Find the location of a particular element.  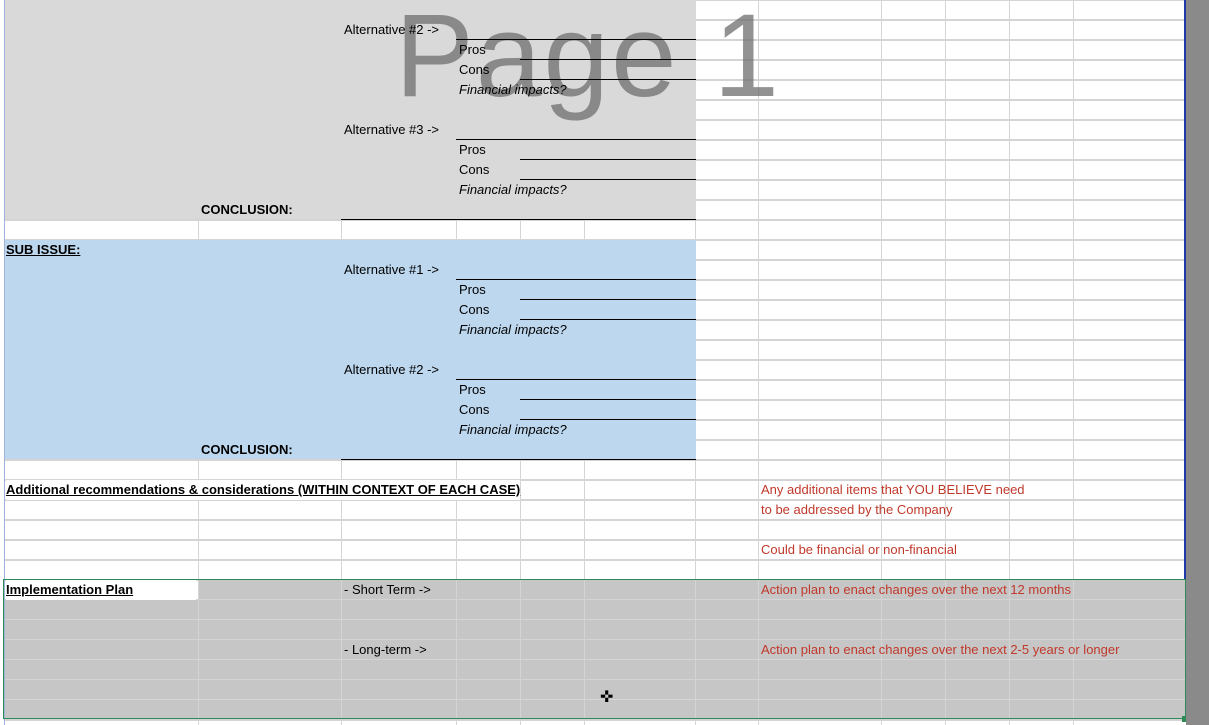

conclusion-label: CONCLUSION: is located at coordinates (247, 210).